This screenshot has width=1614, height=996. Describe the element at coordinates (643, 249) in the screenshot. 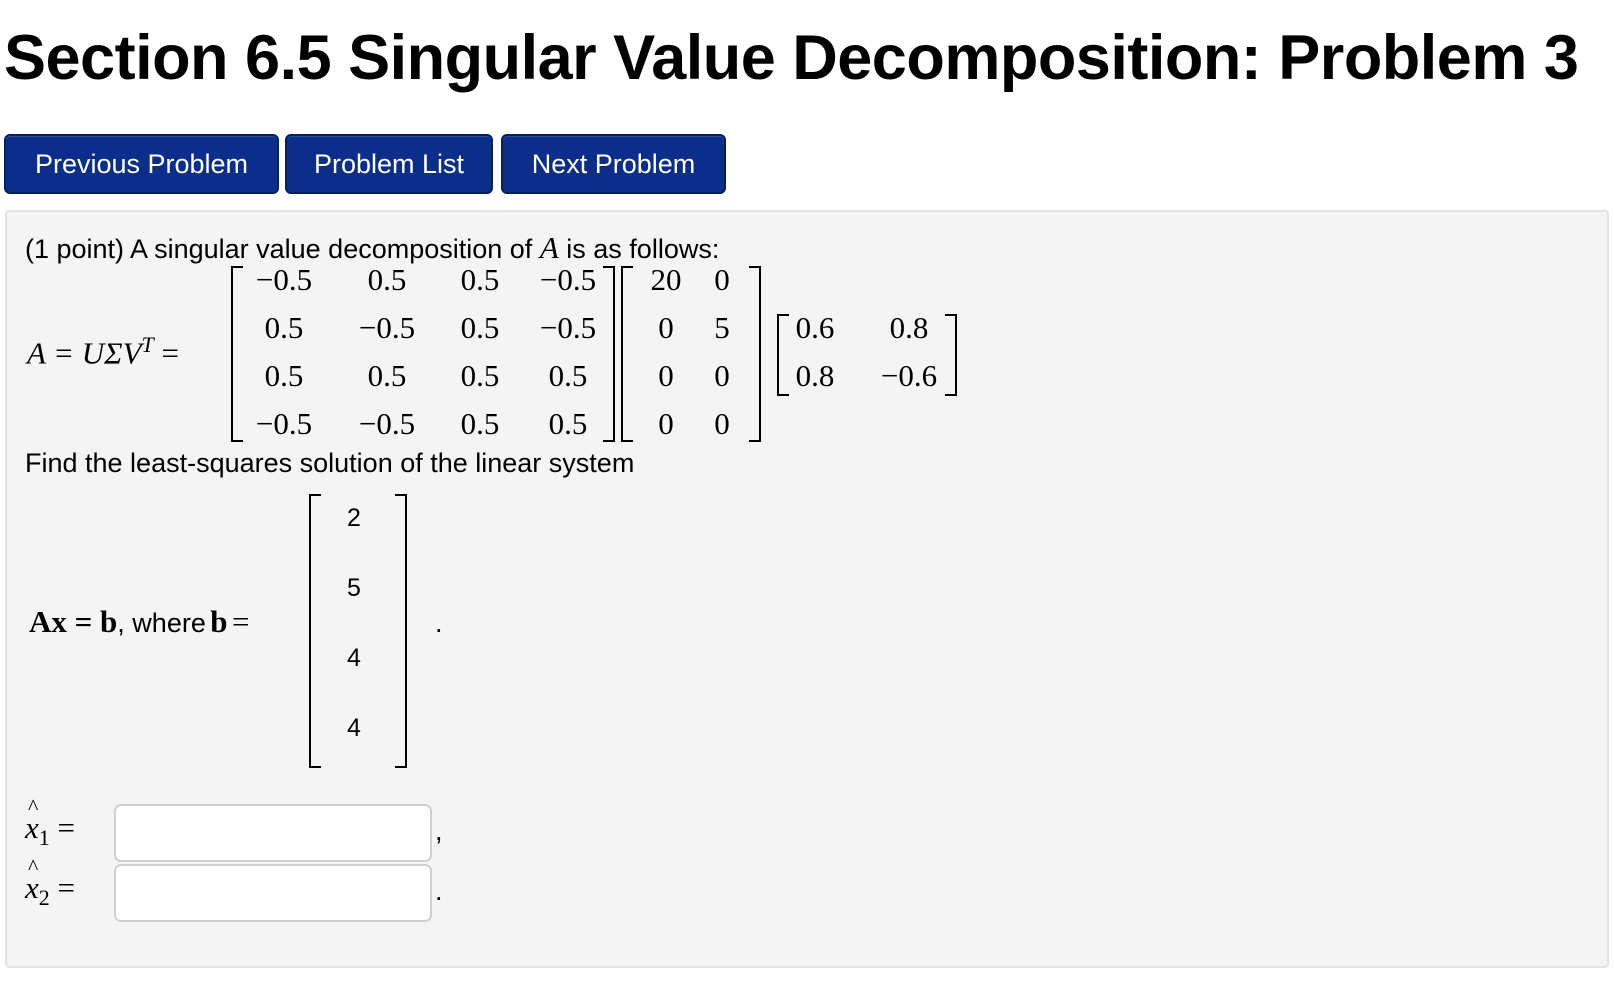

I see `intro-suffix: is as follows:` at that location.